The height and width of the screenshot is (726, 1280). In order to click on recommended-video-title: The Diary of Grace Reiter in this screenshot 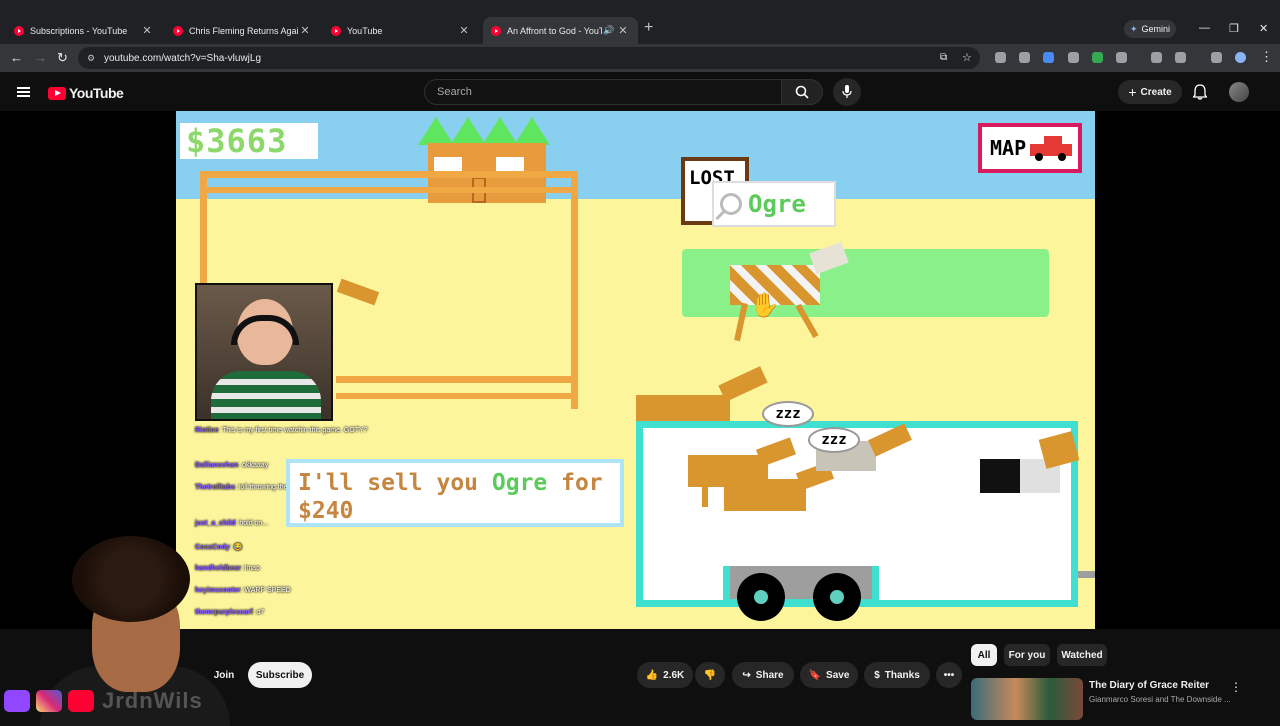, I will do `click(1149, 685)`.